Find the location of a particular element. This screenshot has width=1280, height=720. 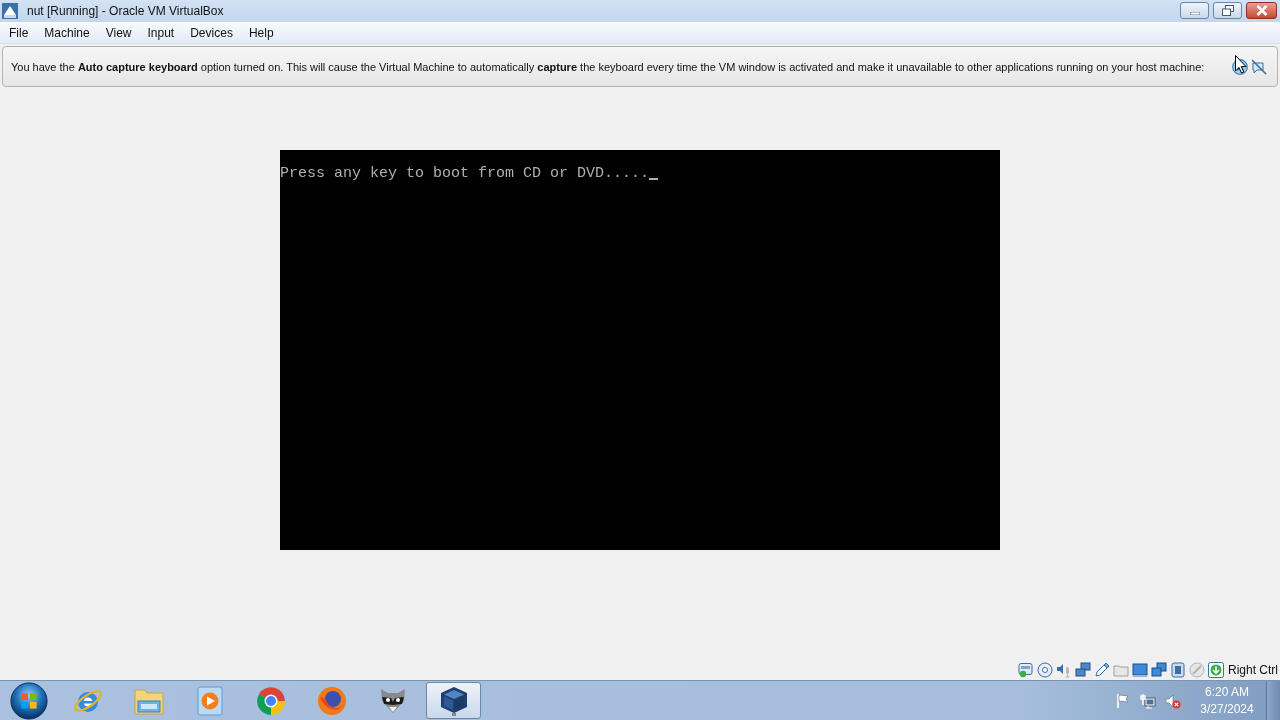

crossed-bubble-icon is located at coordinates (1259, 66).